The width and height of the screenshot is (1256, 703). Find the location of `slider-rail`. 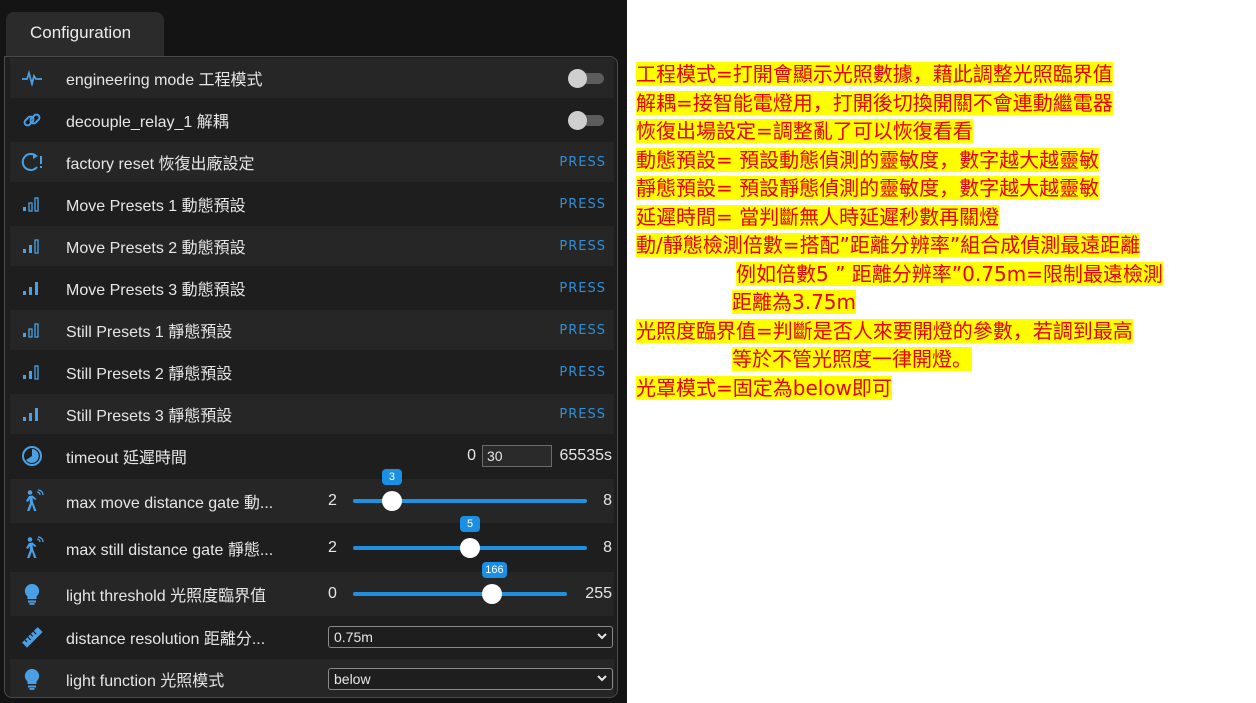

slider-rail is located at coordinates (460, 594).